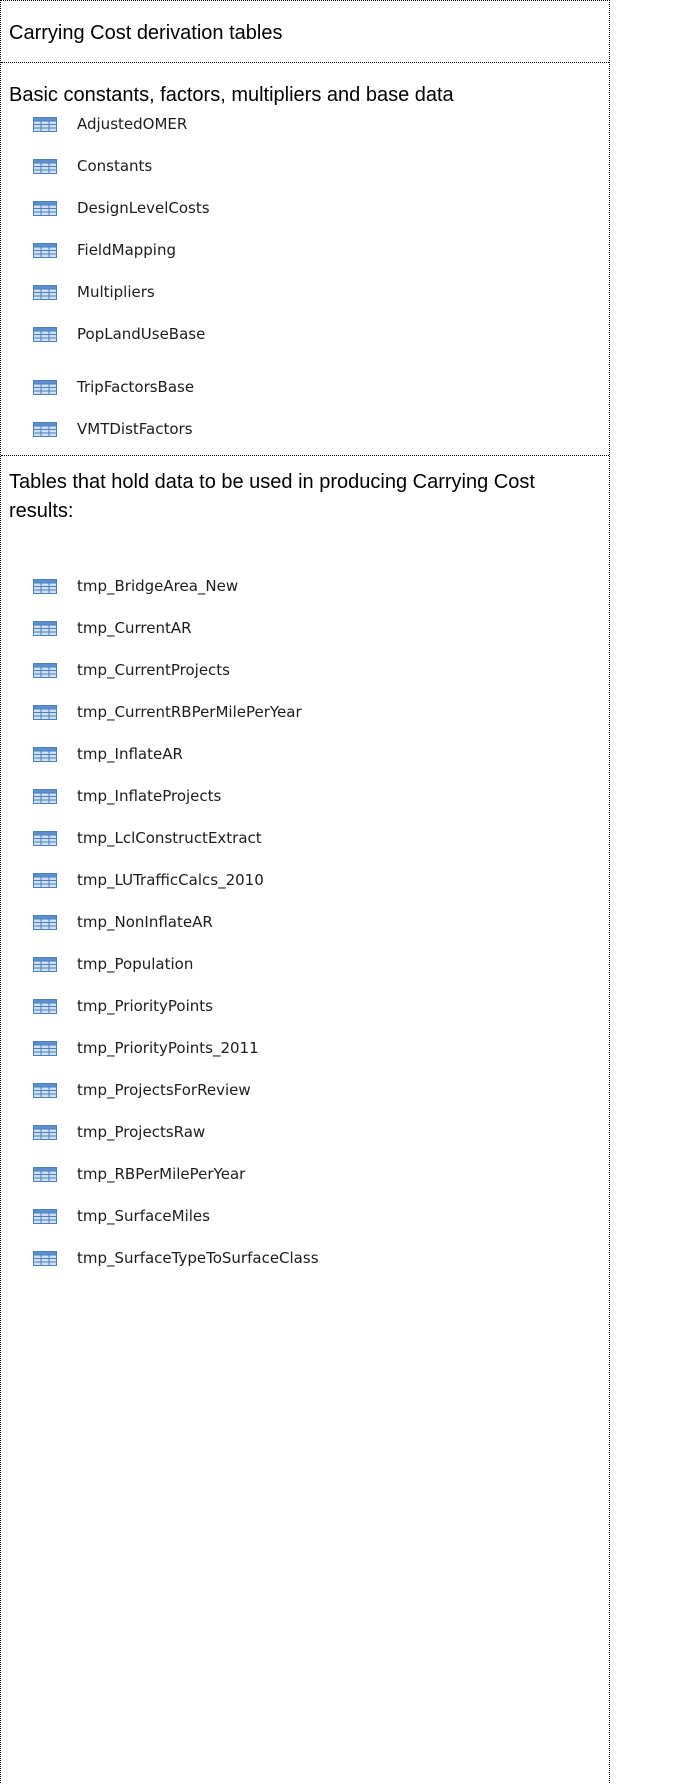 This screenshot has height=1784, width=690. I want to click on table-name: tmp_NonInflateAR, so click(145, 922).